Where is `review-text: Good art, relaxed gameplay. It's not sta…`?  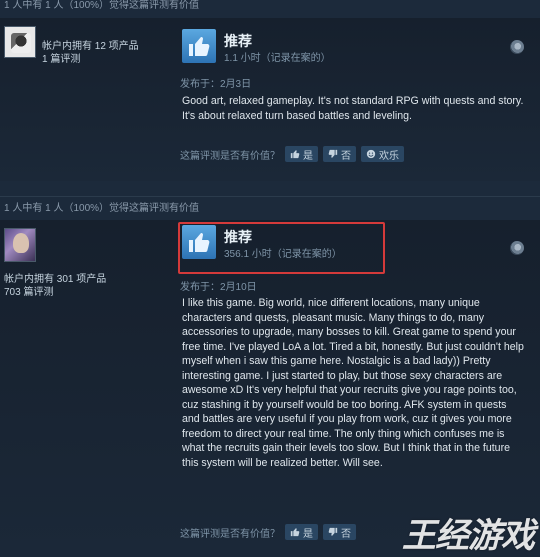 review-text: Good art, relaxed gameplay. It's not sta… is located at coordinates (353, 108).